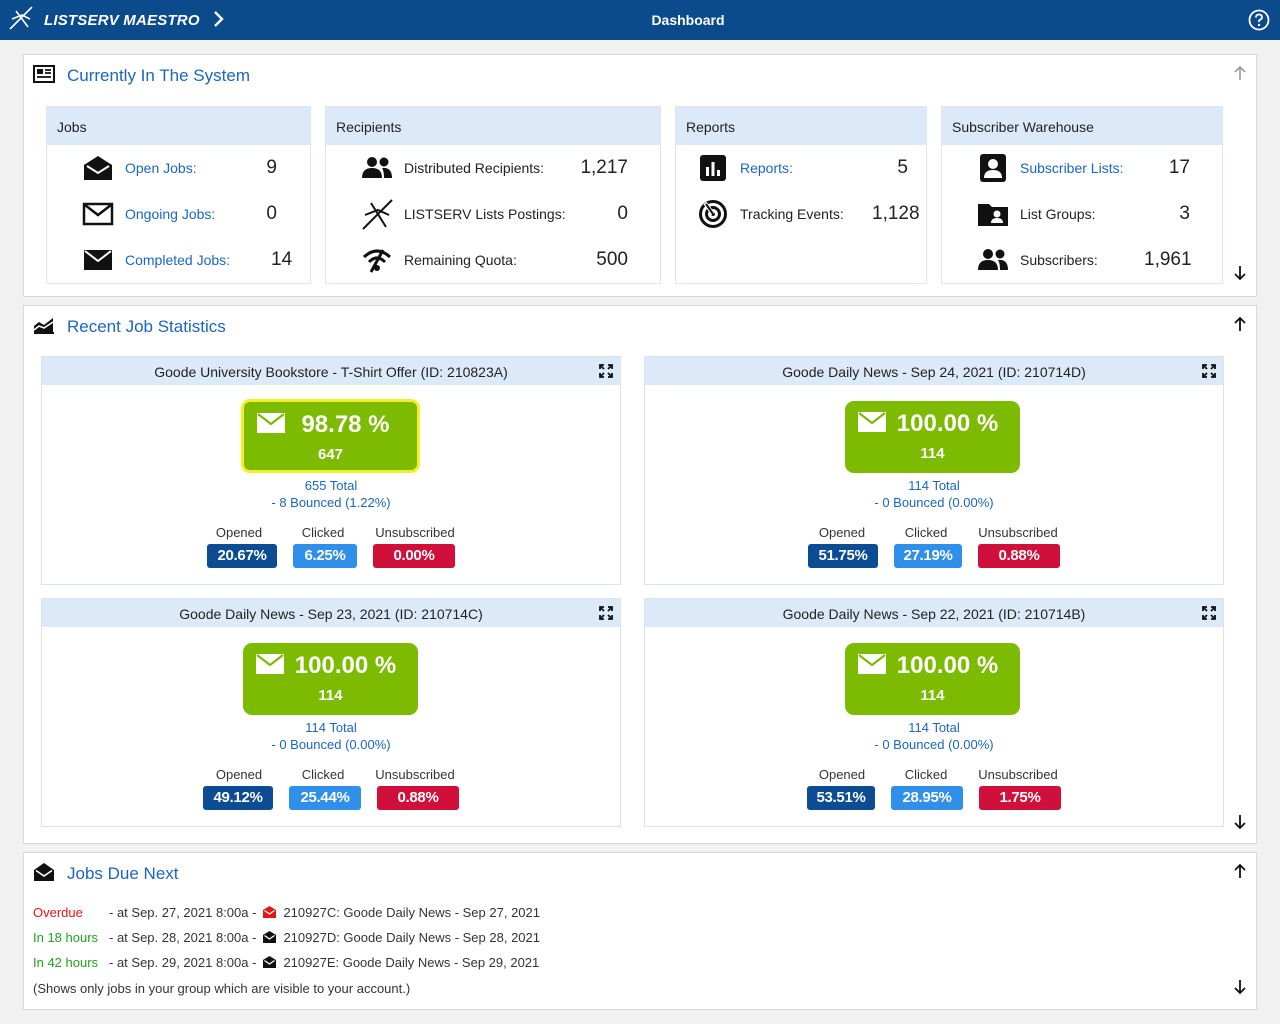 This screenshot has height=1024, width=1280. I want to click on due-time: - at Sep. 29, 2021 8:00a -, so click(183, 962).